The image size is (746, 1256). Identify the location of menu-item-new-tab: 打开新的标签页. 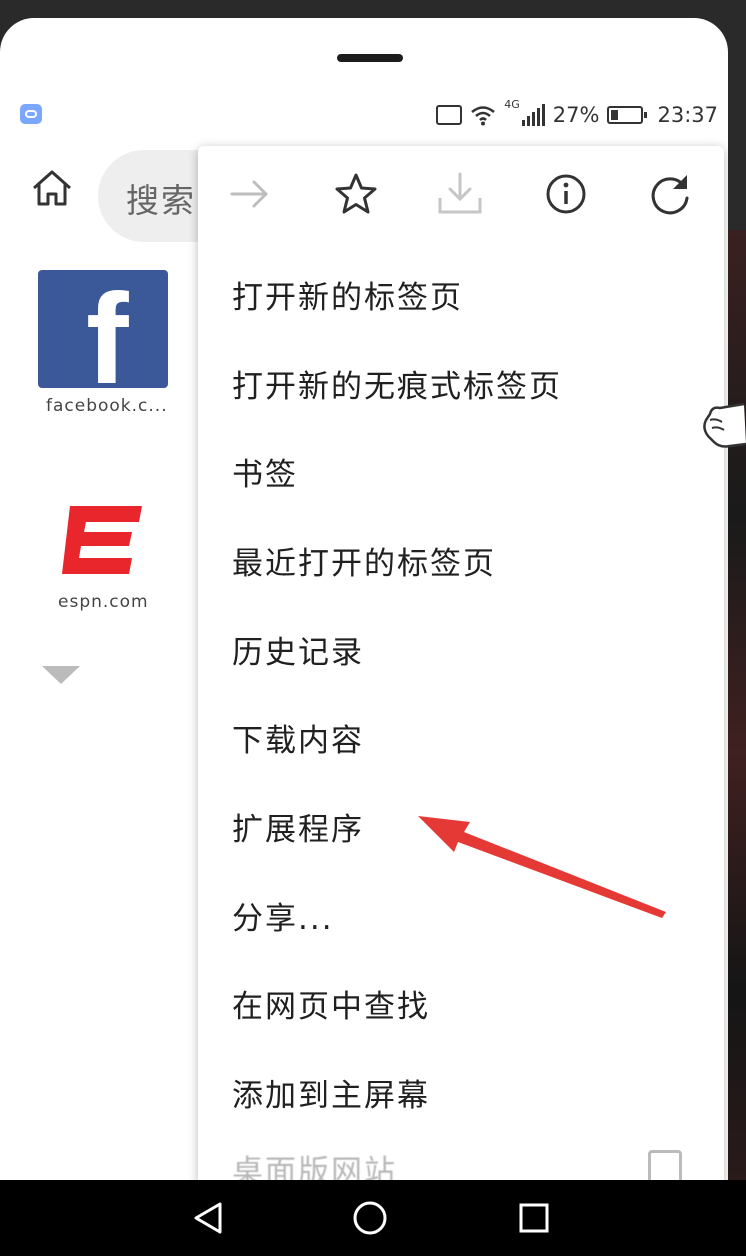
(467, 298).